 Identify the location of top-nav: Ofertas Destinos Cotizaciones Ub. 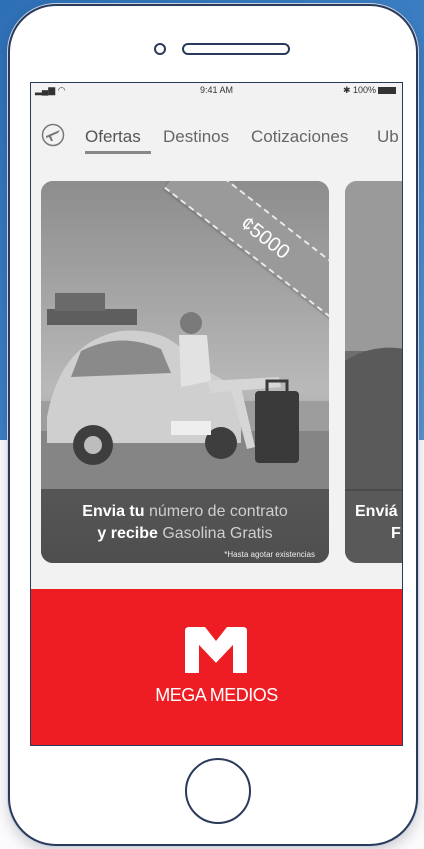
(216, 133).